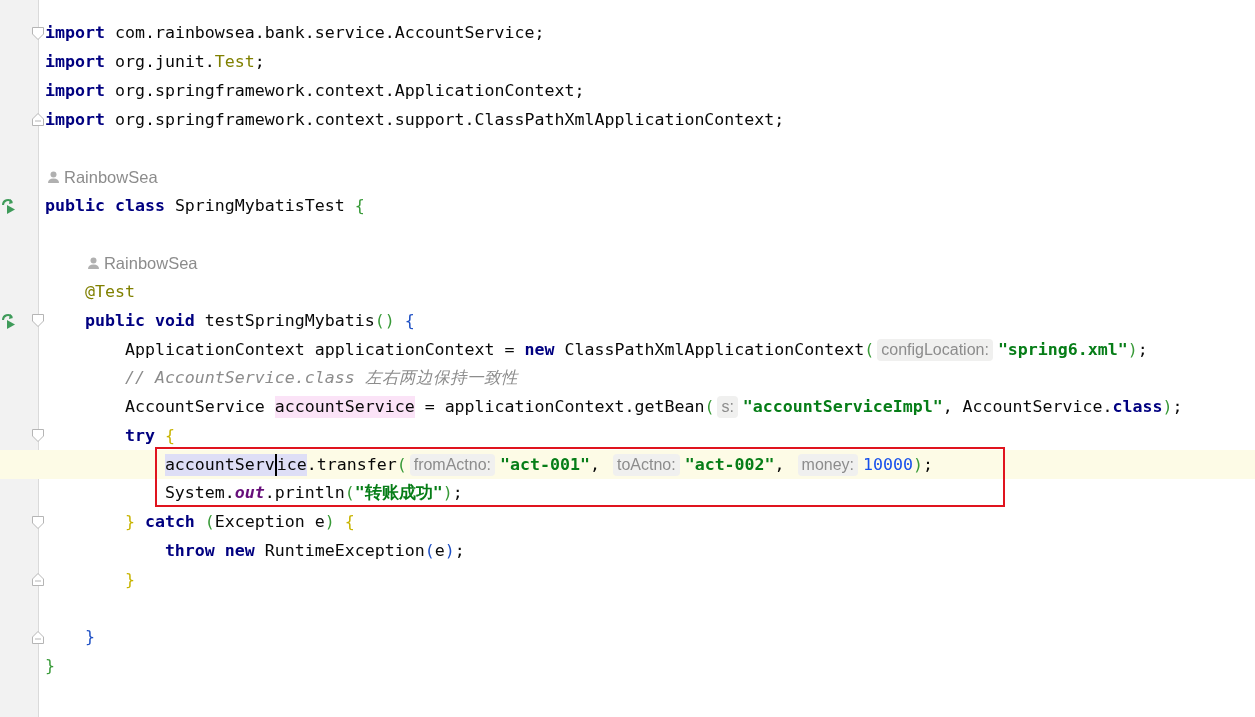  I want to click on string-literal: "spring6.xml", so click(1062, 349).